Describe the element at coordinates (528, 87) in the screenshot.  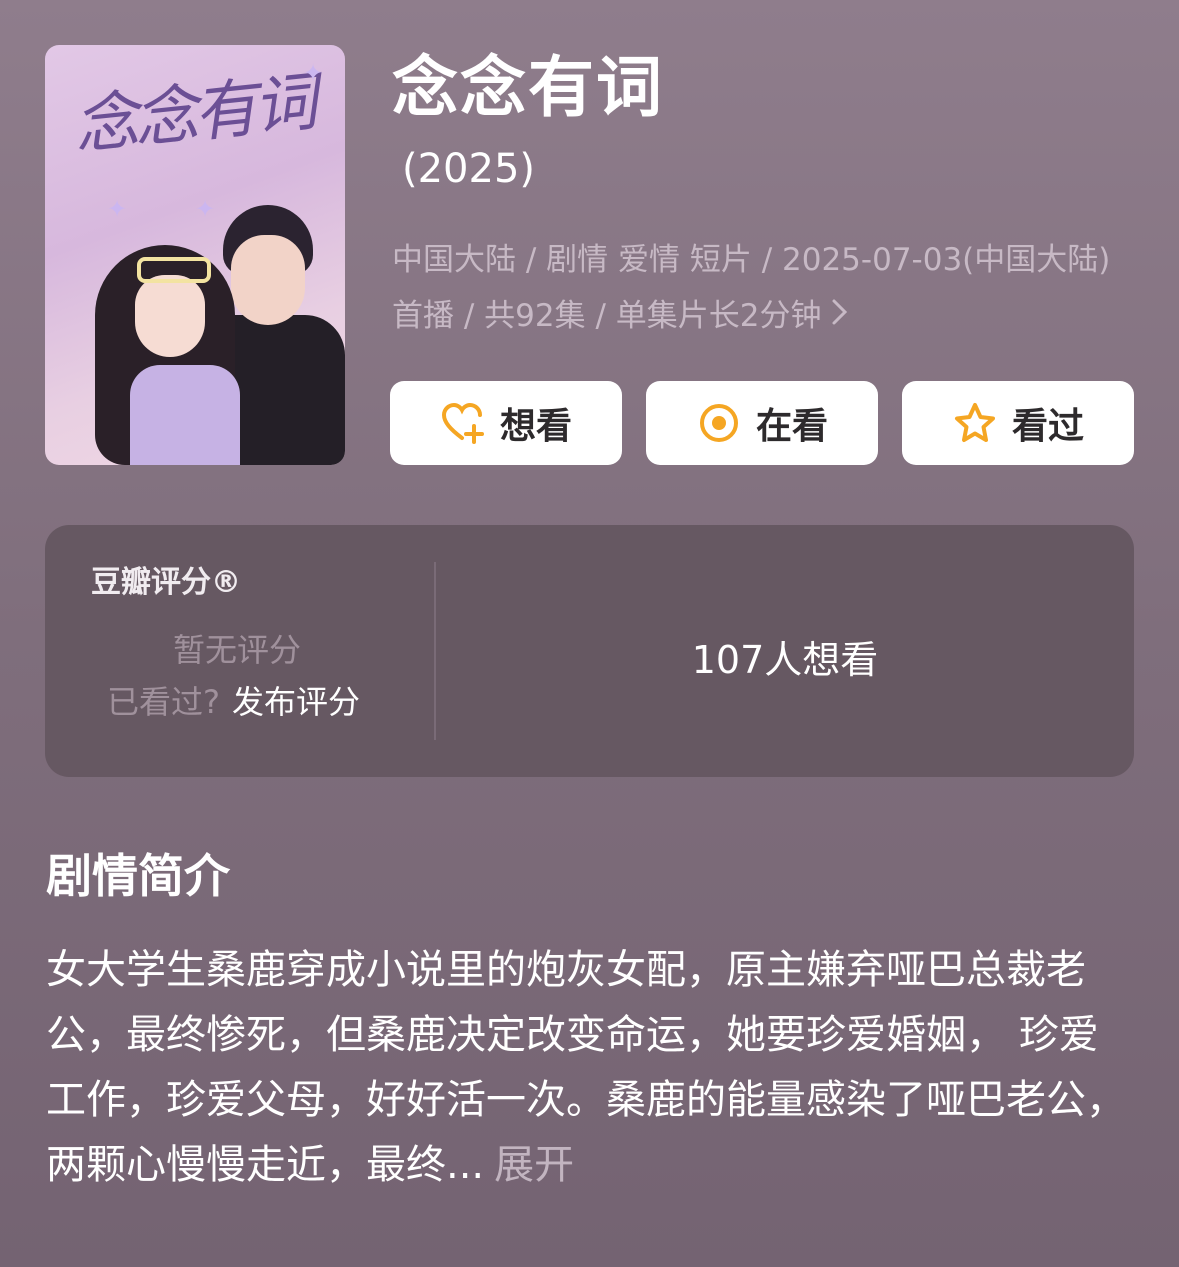
I see `page-title: 念念有词` at that location.